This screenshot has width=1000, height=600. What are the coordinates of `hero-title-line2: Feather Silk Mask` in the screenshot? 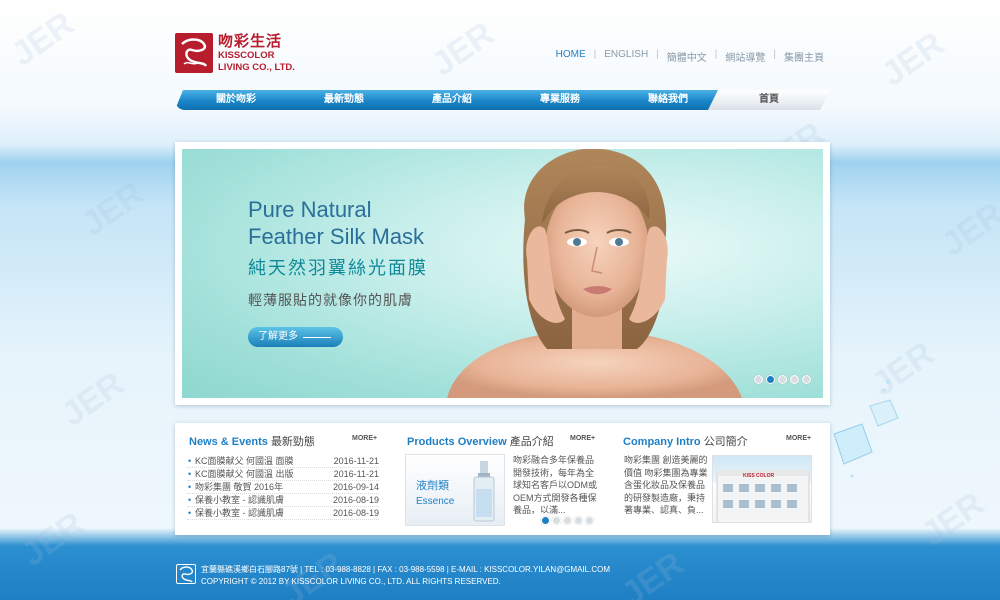 It's located at (336, 236).